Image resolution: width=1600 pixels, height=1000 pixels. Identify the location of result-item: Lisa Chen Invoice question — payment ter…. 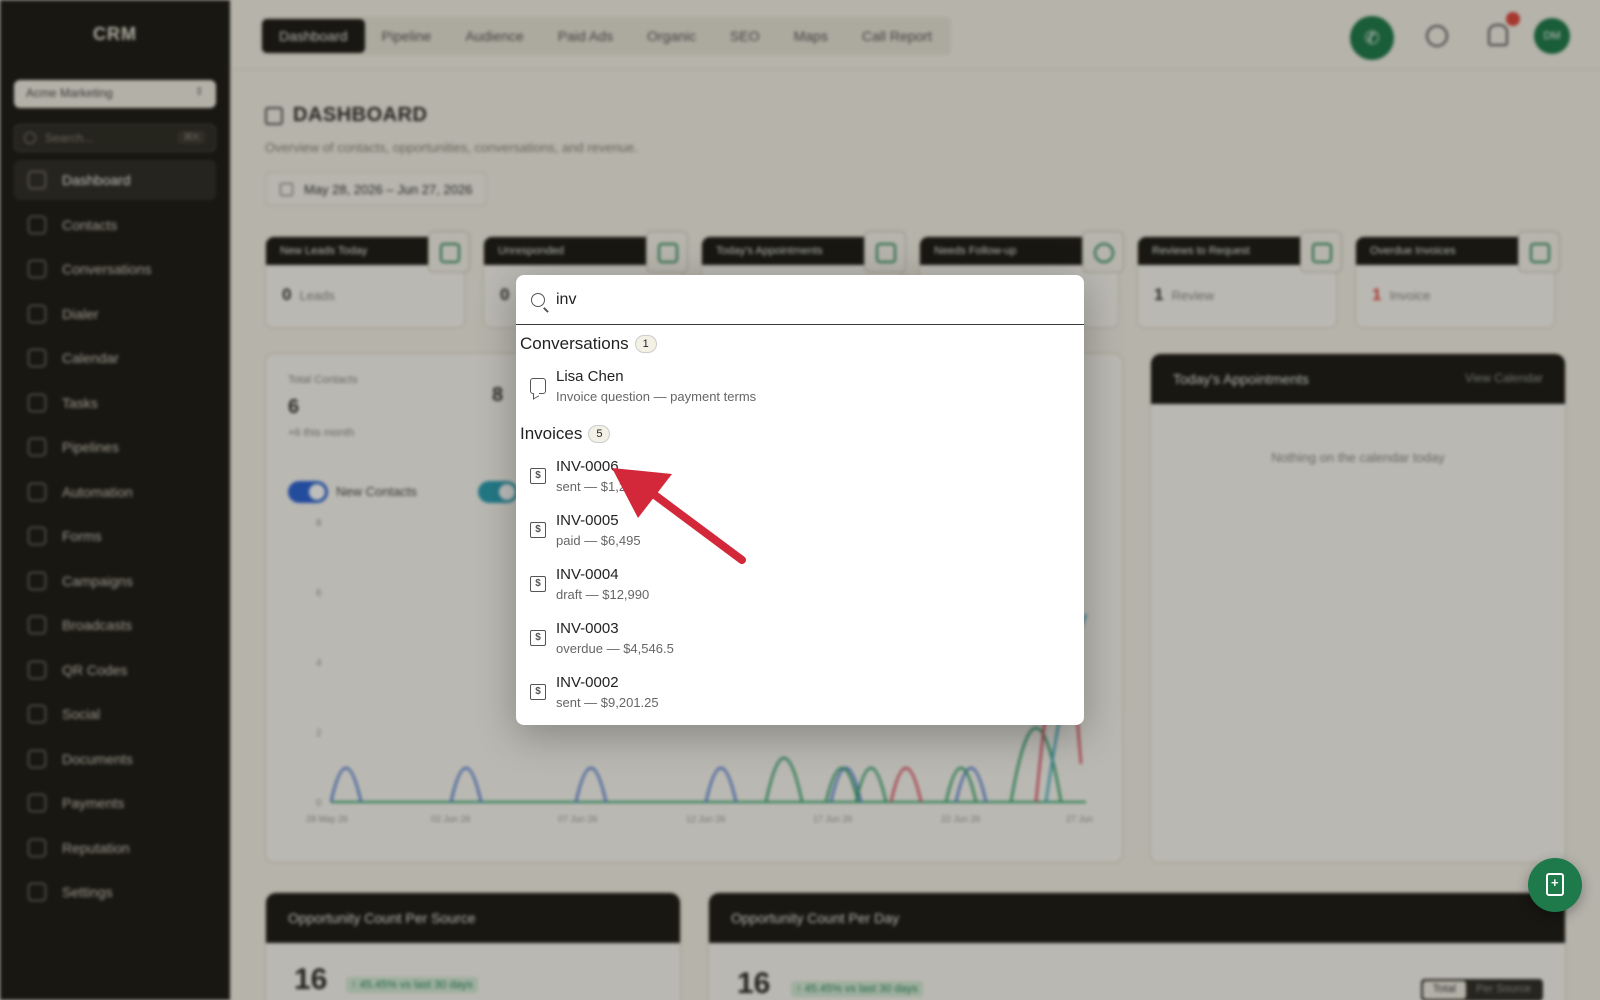
(800, 388).